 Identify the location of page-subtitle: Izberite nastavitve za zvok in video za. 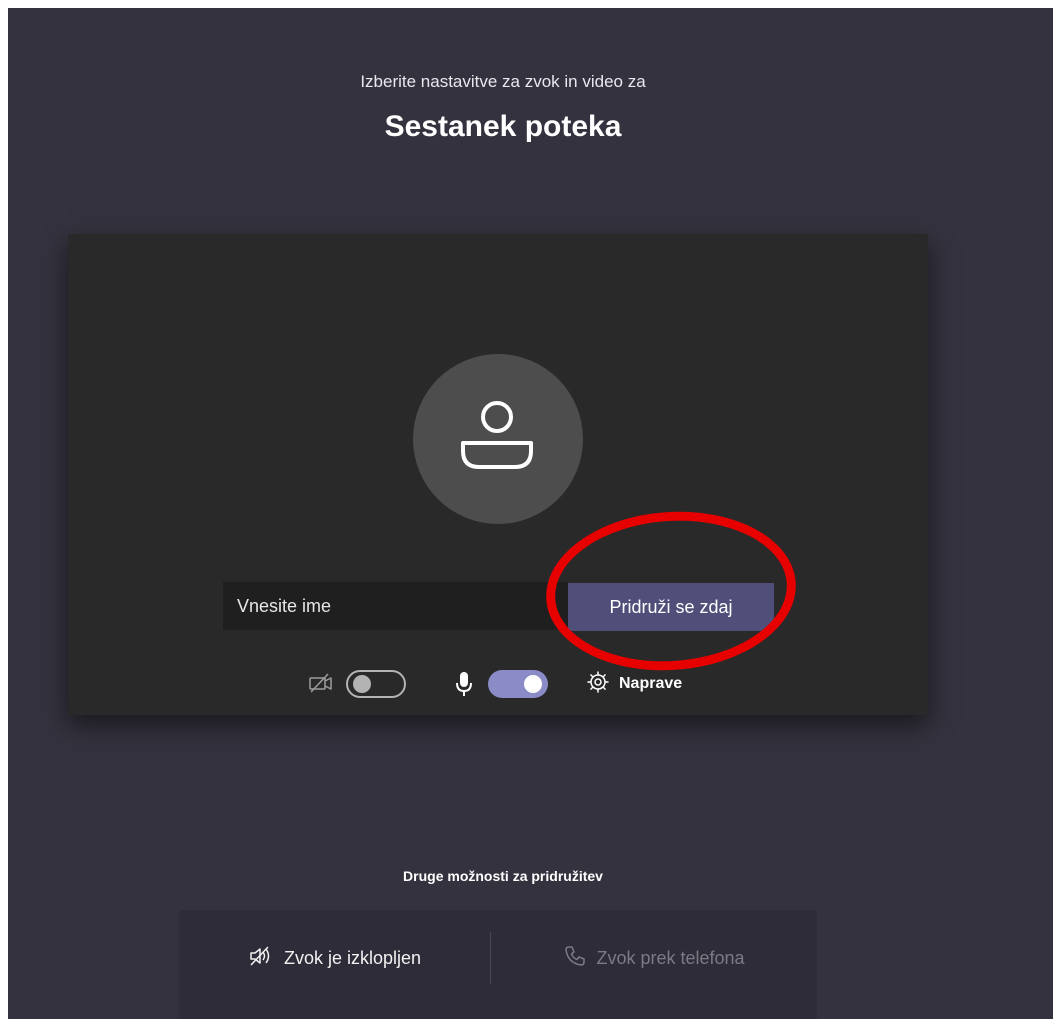
(503, 81).